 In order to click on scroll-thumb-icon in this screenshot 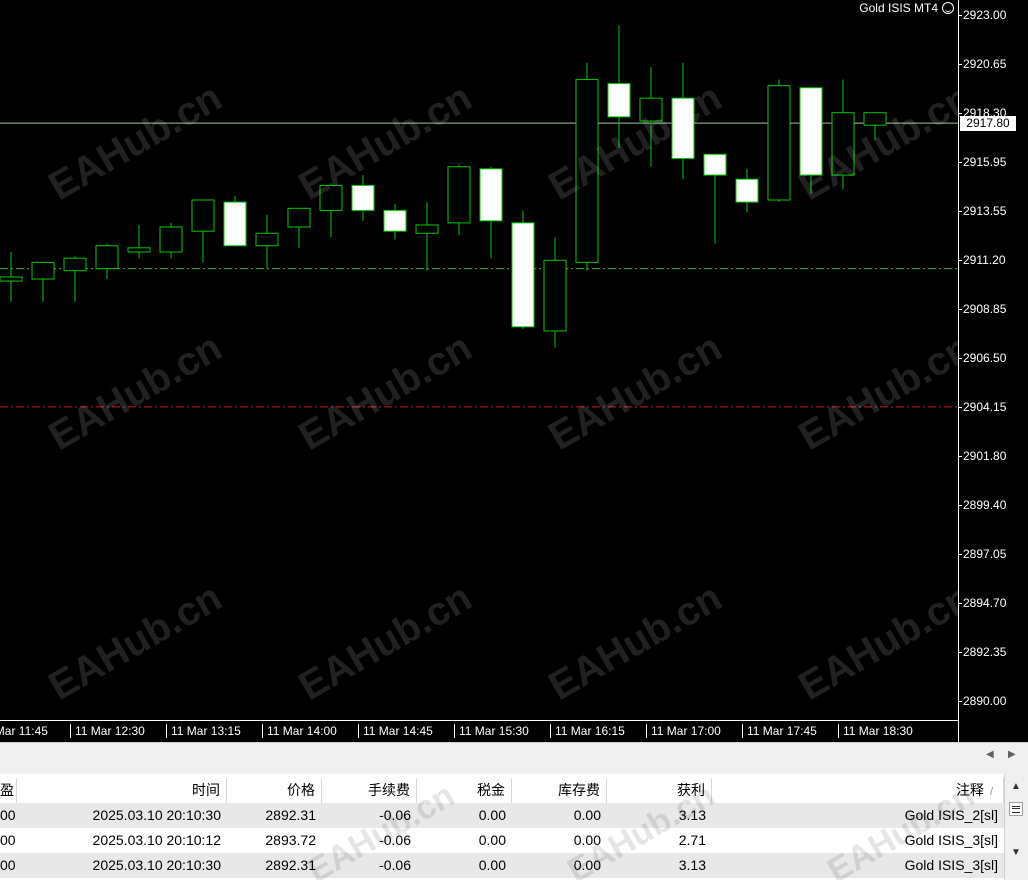, I will do `click(1016, 809)`.